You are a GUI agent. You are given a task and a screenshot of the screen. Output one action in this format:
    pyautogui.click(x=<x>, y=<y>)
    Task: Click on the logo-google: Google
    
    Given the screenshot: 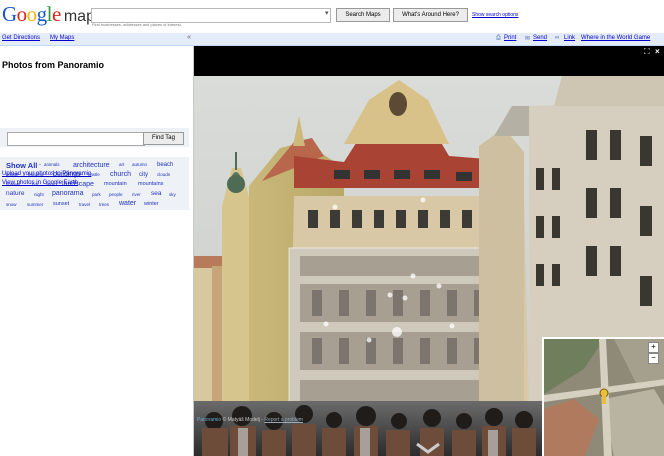 What is the action you would take?
    pyautogui.click(x=31, y=14)
    